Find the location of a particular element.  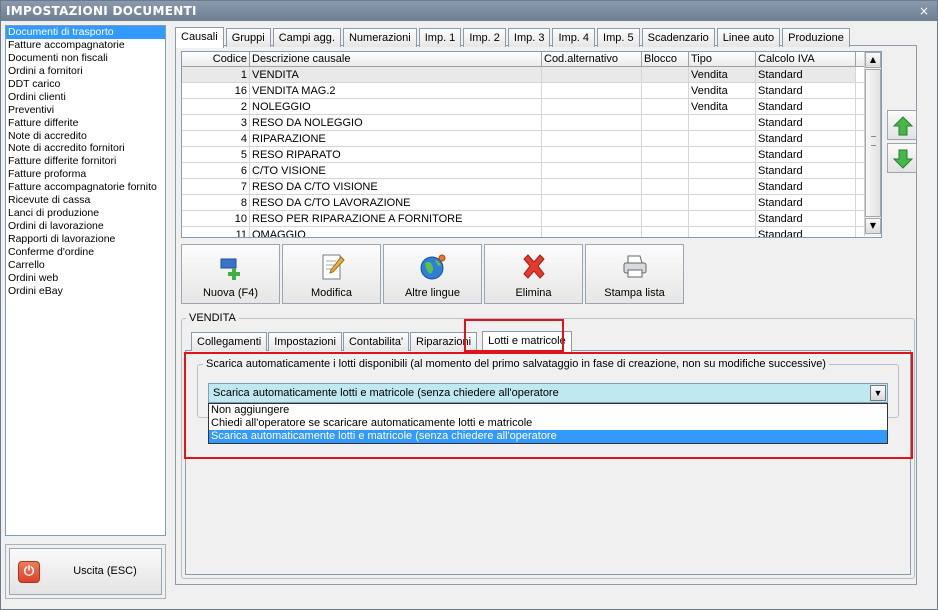

tab-causali: Causali is located at coordinates (199, 37).